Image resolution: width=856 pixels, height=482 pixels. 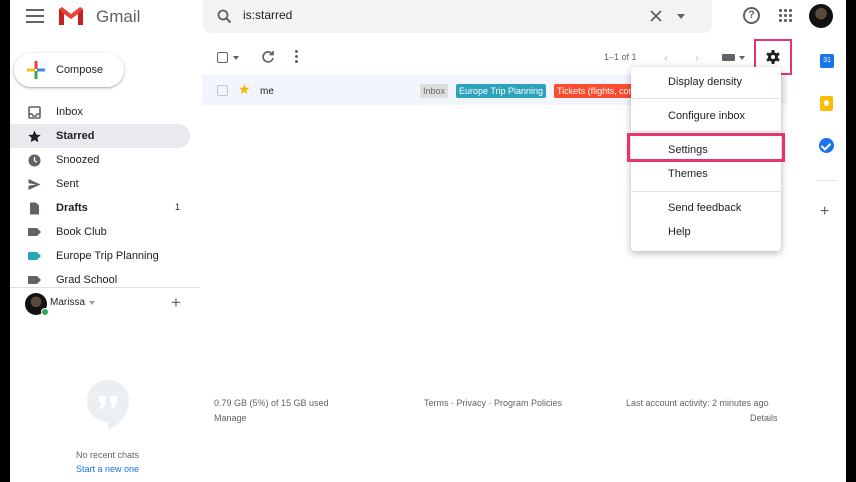 I want to click on star-icon, so click(x=34, y=136).